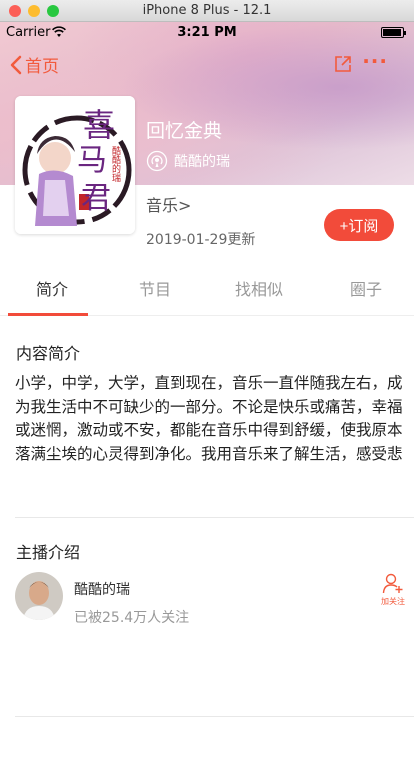 The width and height of the screenshot is (414, 758). I want to click on host-name: 酷酷的瑞, so click(102, 590).